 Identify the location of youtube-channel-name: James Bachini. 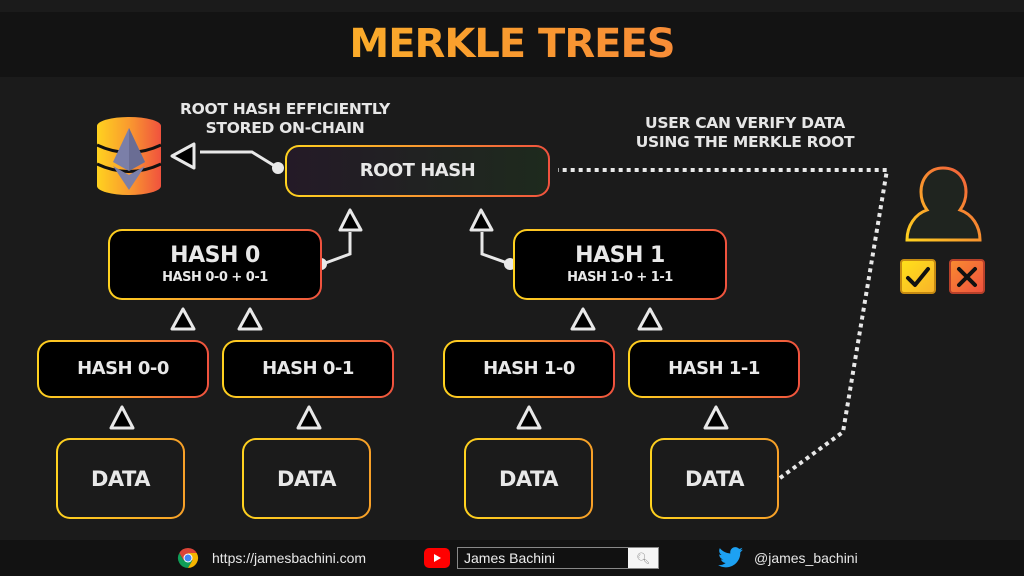
(510, 558).